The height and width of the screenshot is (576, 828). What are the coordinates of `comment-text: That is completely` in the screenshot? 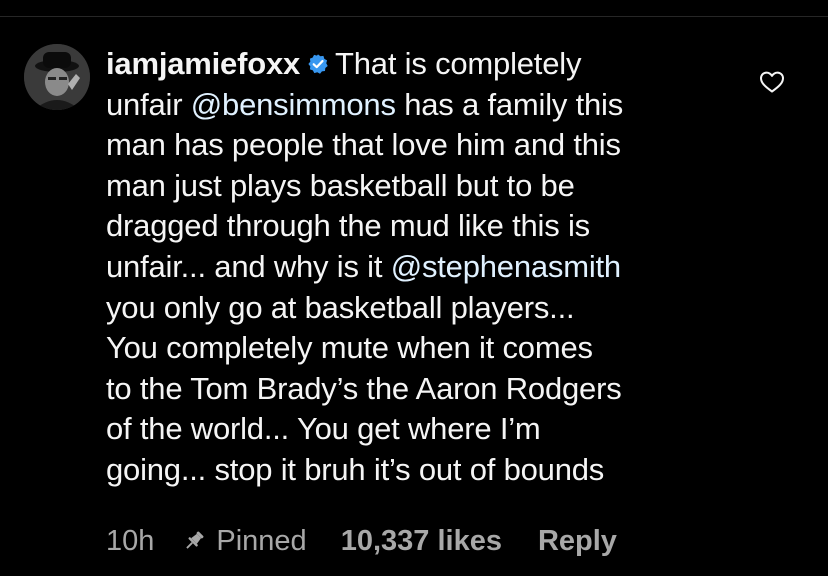 It's located at (458, 63).